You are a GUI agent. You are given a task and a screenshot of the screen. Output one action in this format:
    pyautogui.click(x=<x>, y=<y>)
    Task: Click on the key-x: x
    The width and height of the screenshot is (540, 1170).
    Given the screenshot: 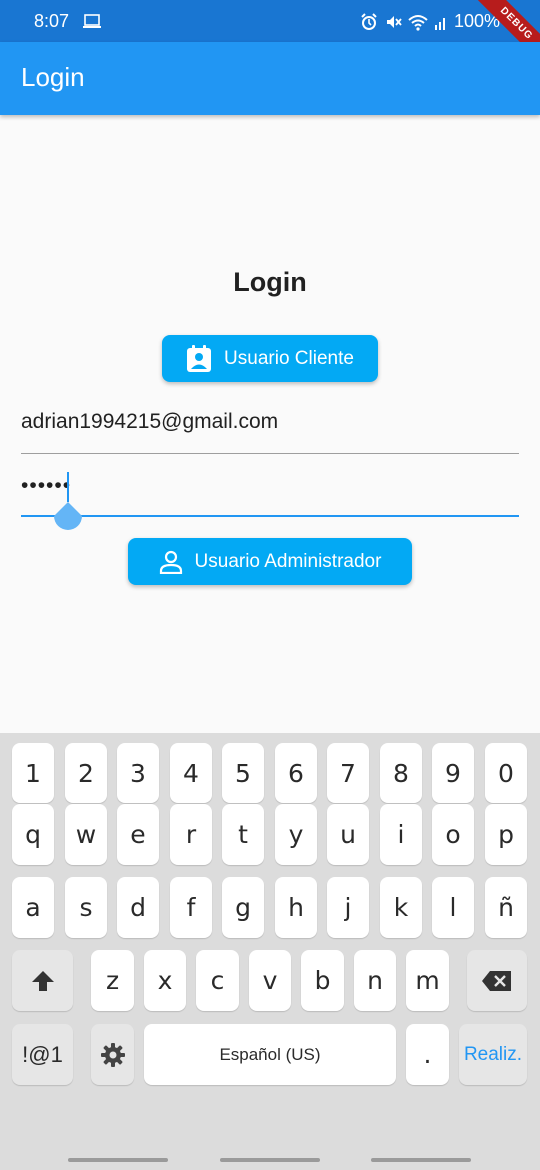 What is the action you would take?
    pyautogui.click(x=165, y=980)
    